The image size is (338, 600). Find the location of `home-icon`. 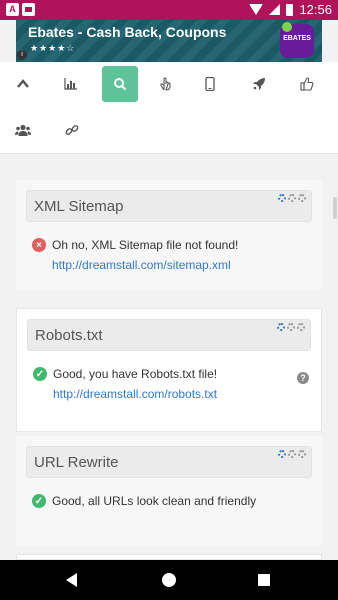

home-icon is located at coordinates (169, 580).